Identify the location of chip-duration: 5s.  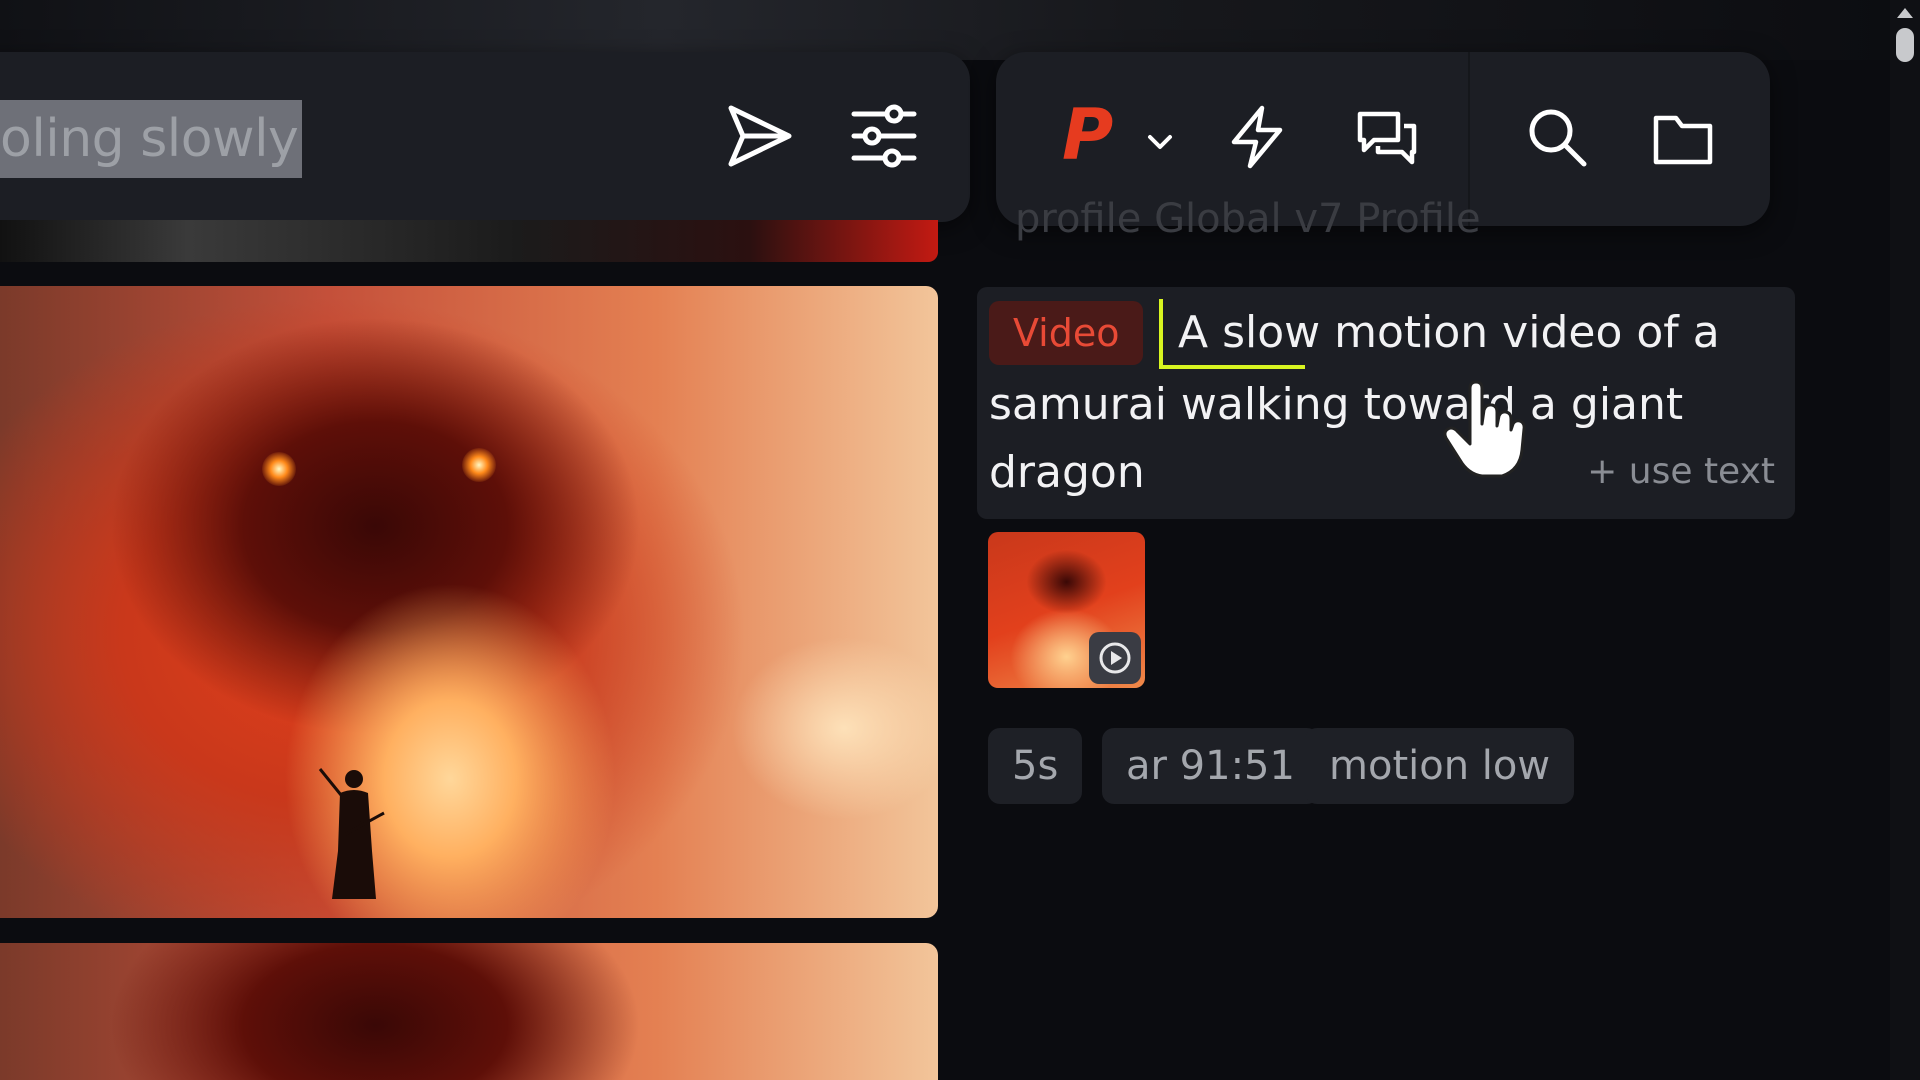
(1035, 766).